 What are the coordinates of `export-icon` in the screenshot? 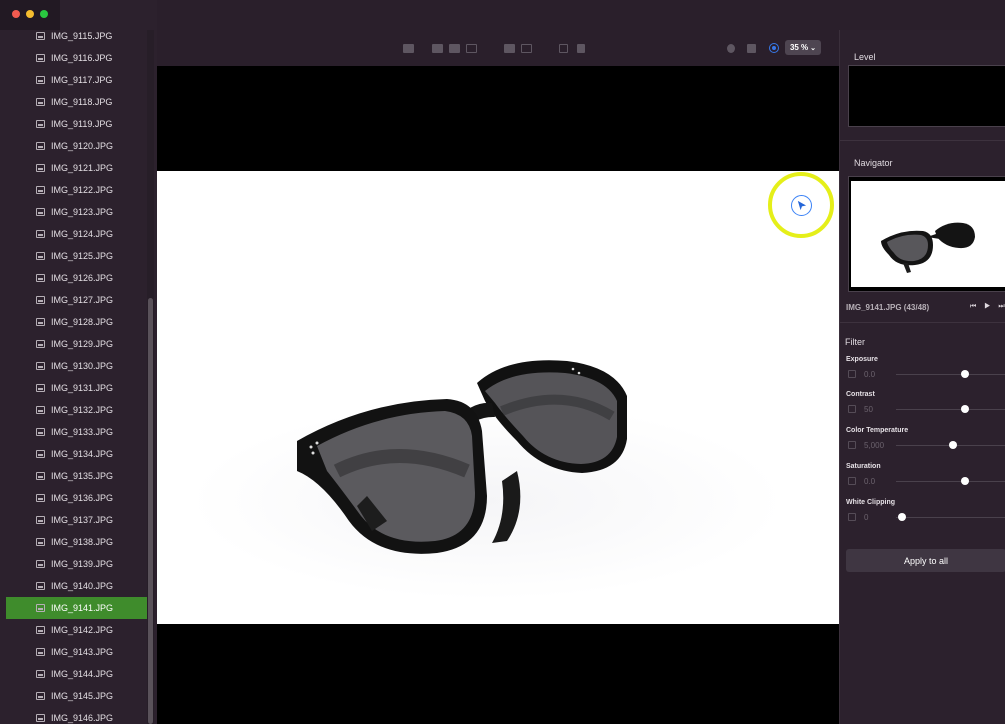 It's located at (751, 48).